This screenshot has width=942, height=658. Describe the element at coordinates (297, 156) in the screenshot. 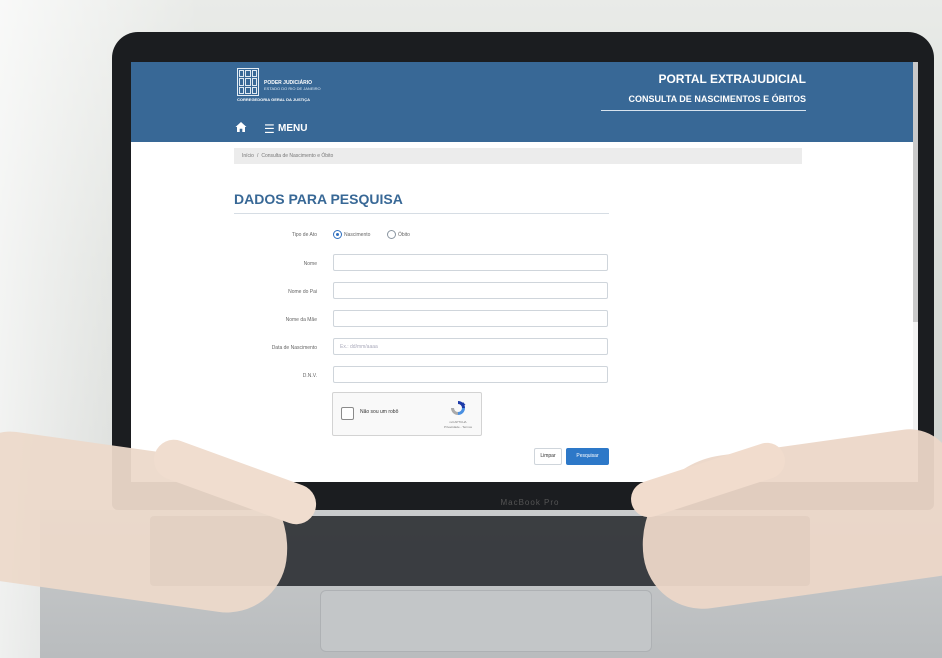

I see `breadcrumb-current: Consulta de Nascimento e Óbito` at that location.